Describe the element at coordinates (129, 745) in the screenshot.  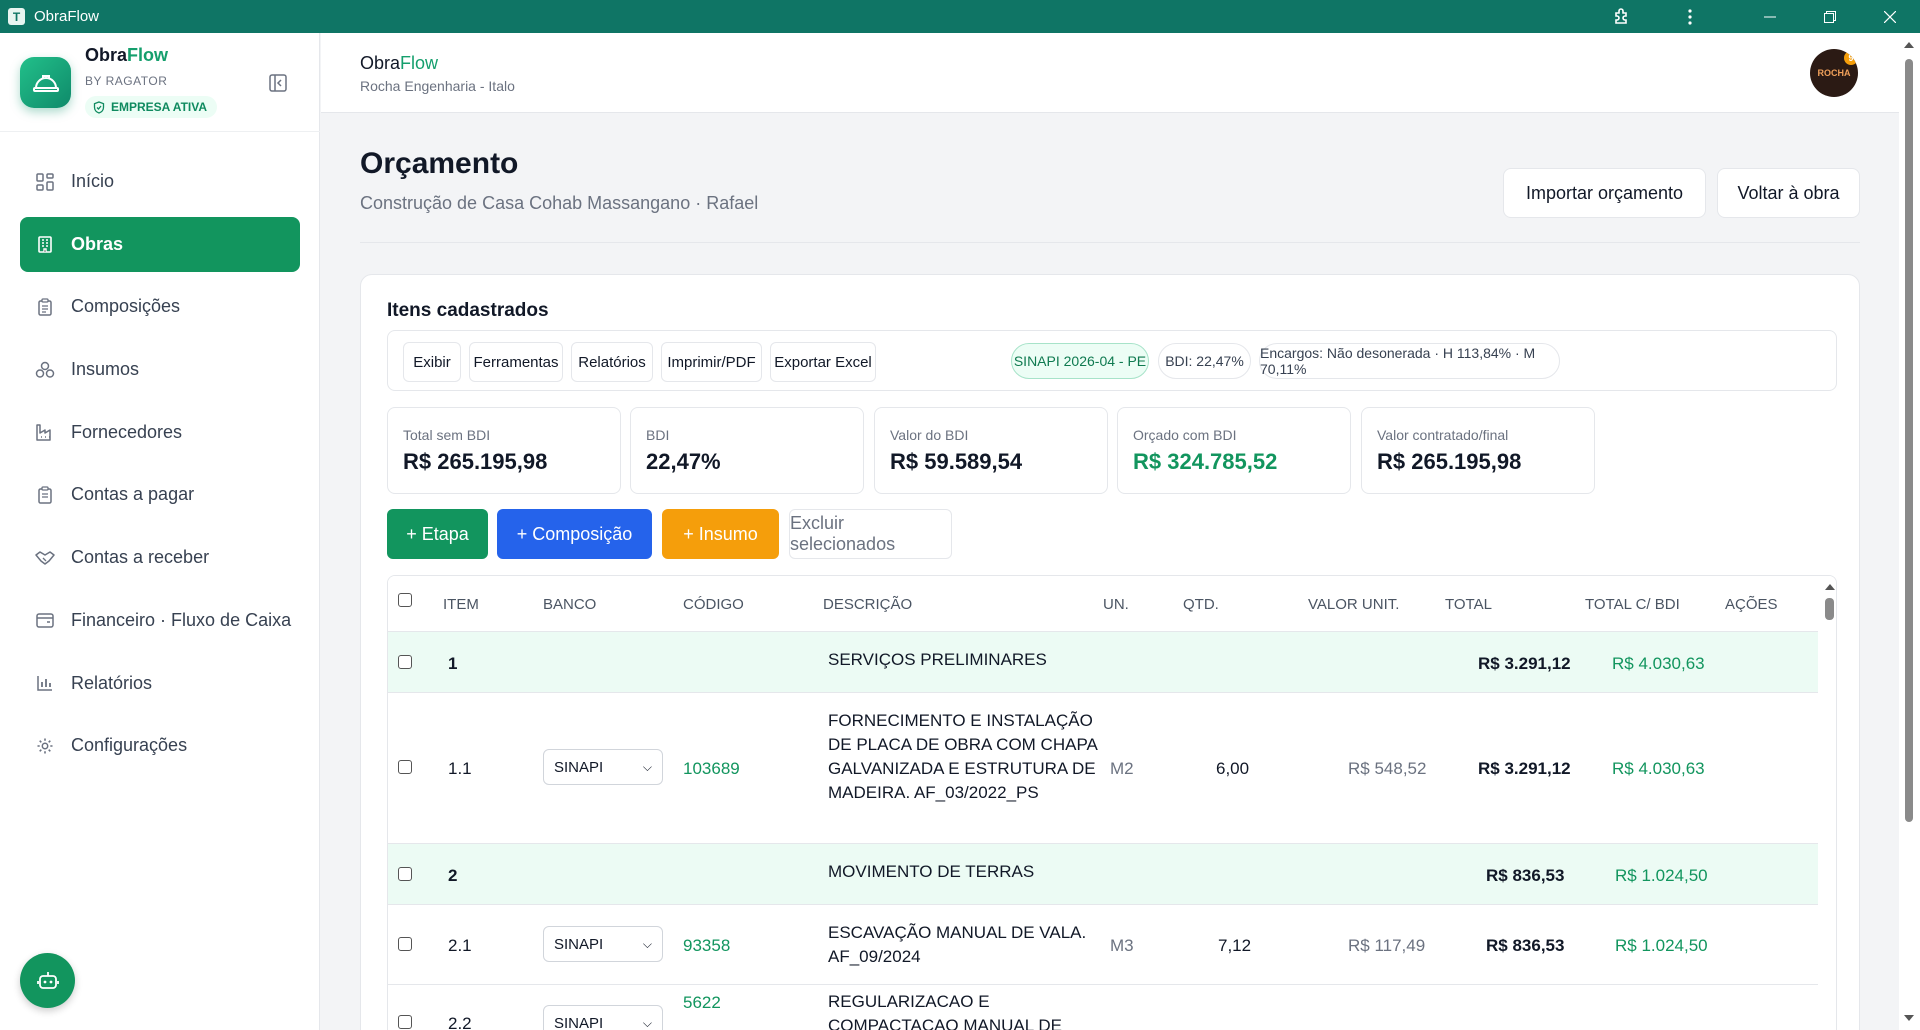
I see `sidebar-item-label: Configurações` at that location.